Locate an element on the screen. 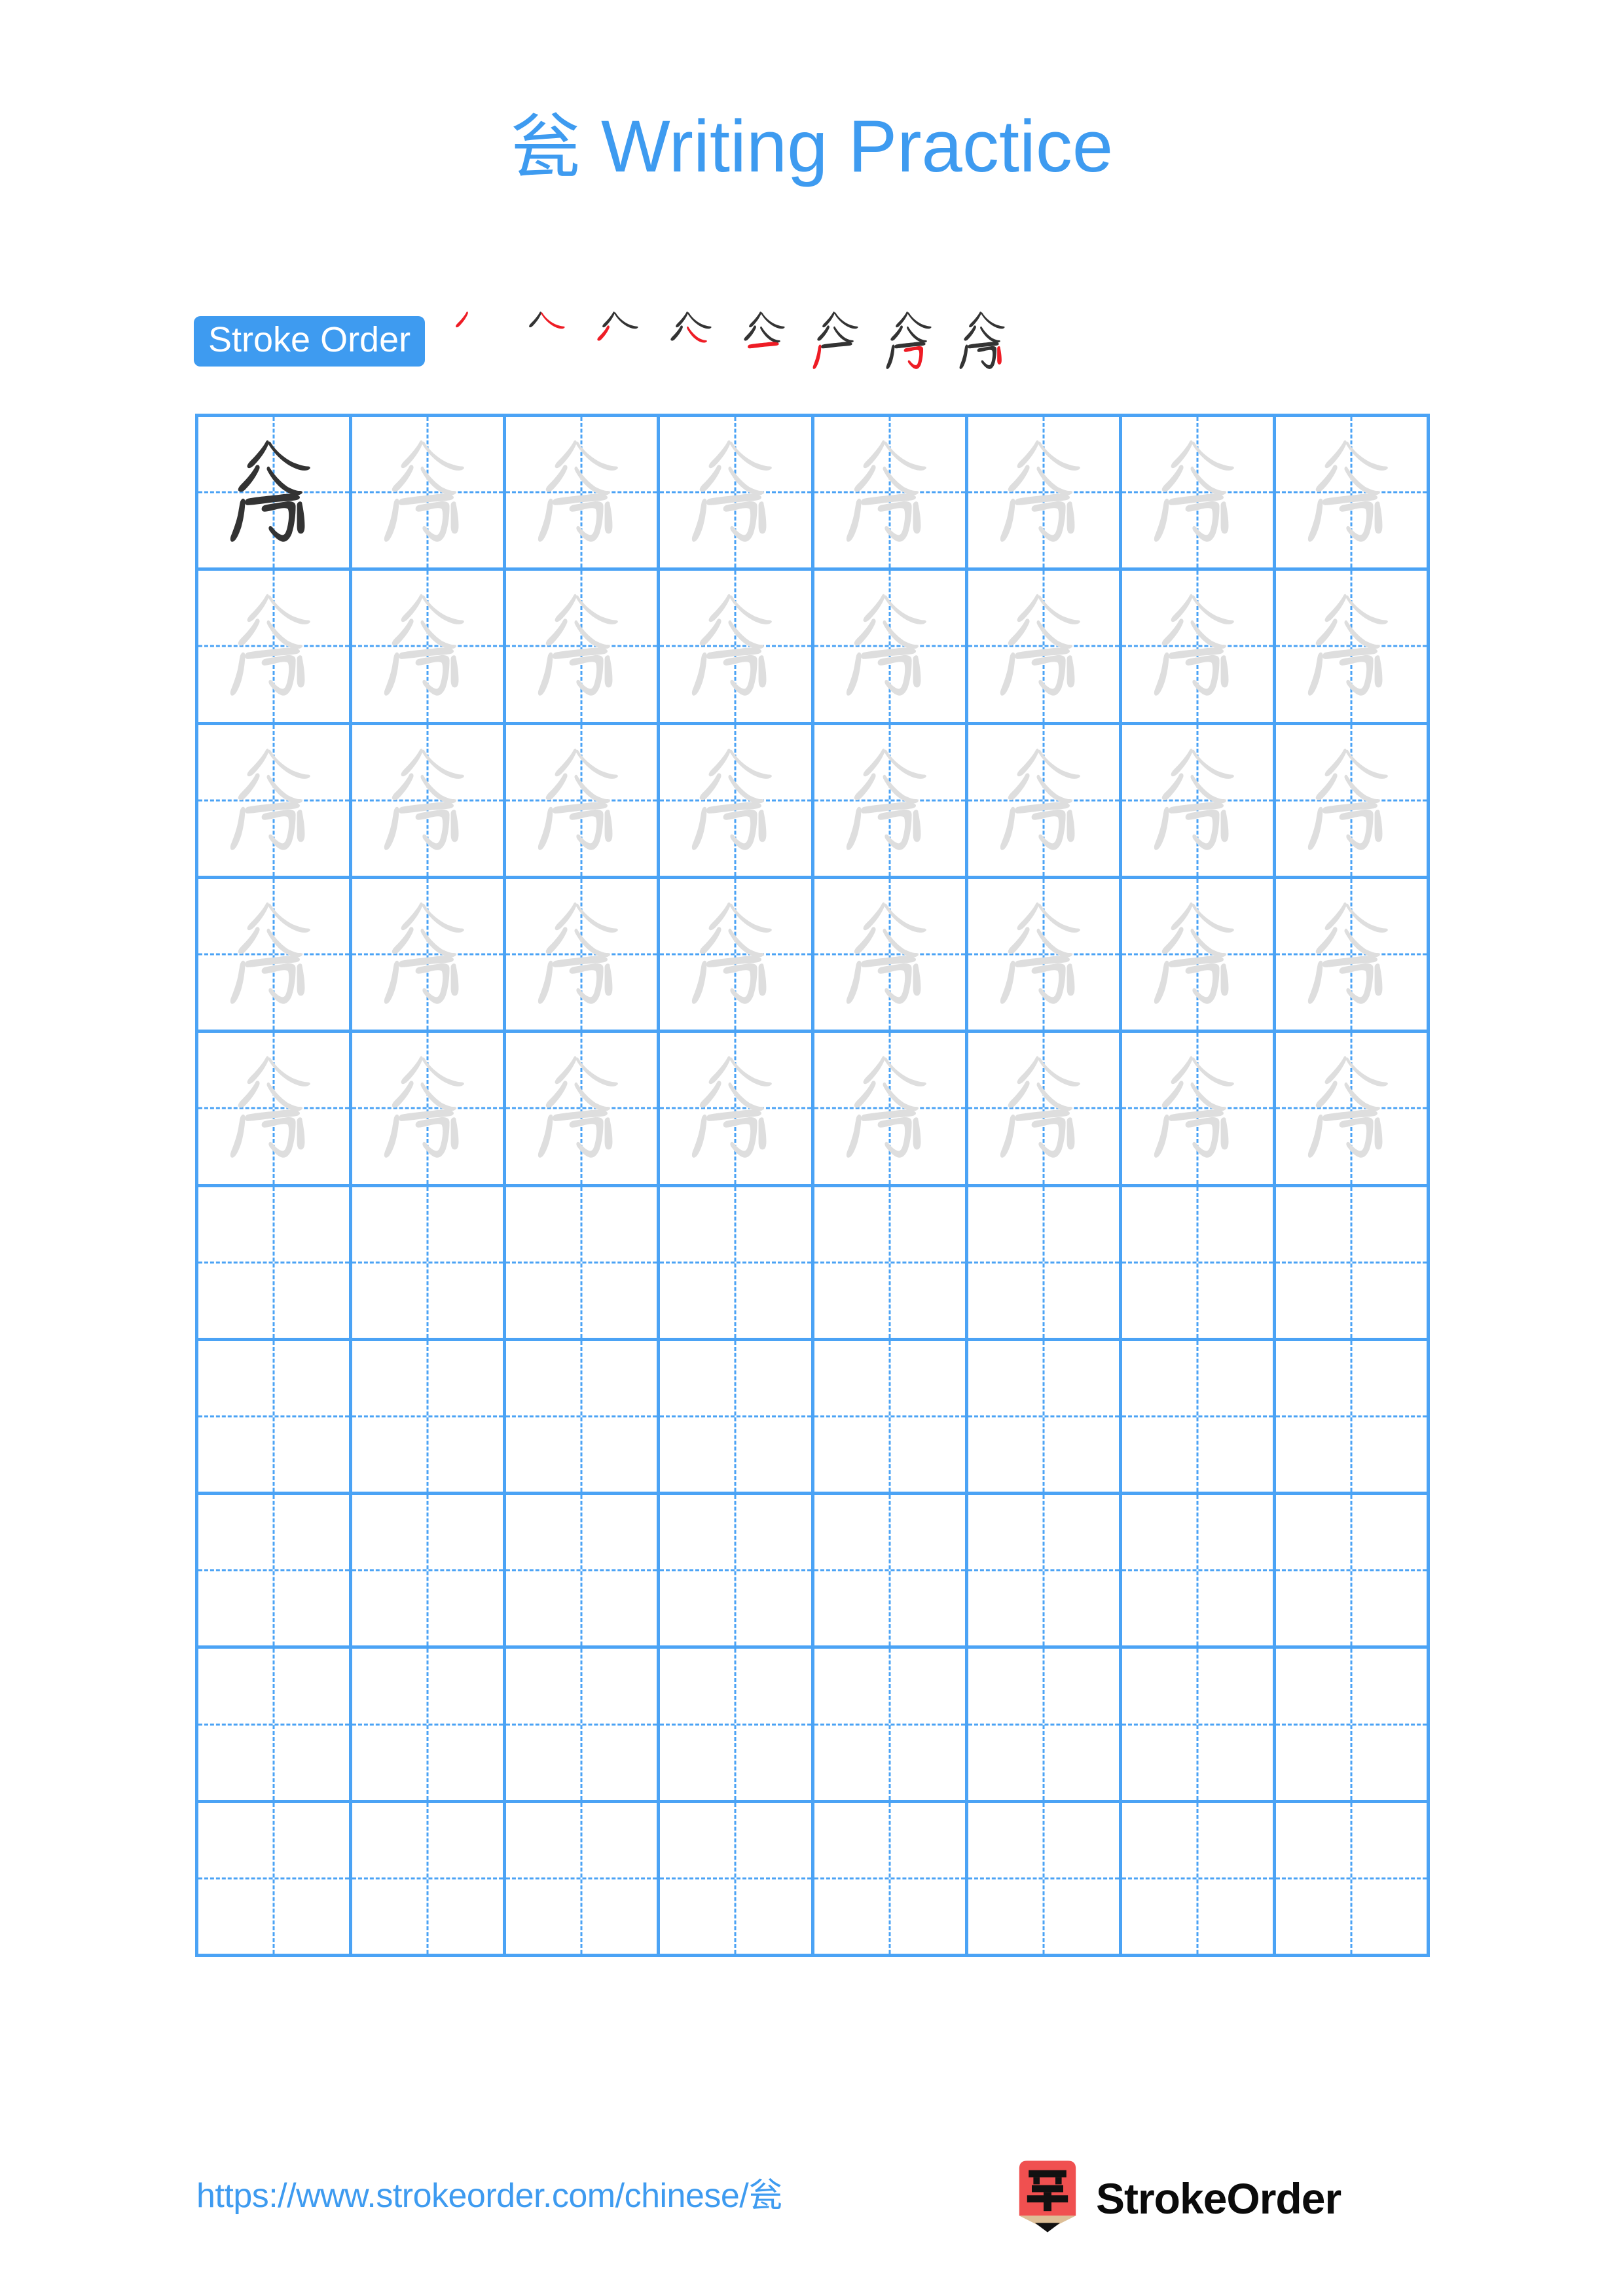 This screenshot has height=2296, width=1623. practice-cell-r4-c4 is located at coordinates (737, 956).